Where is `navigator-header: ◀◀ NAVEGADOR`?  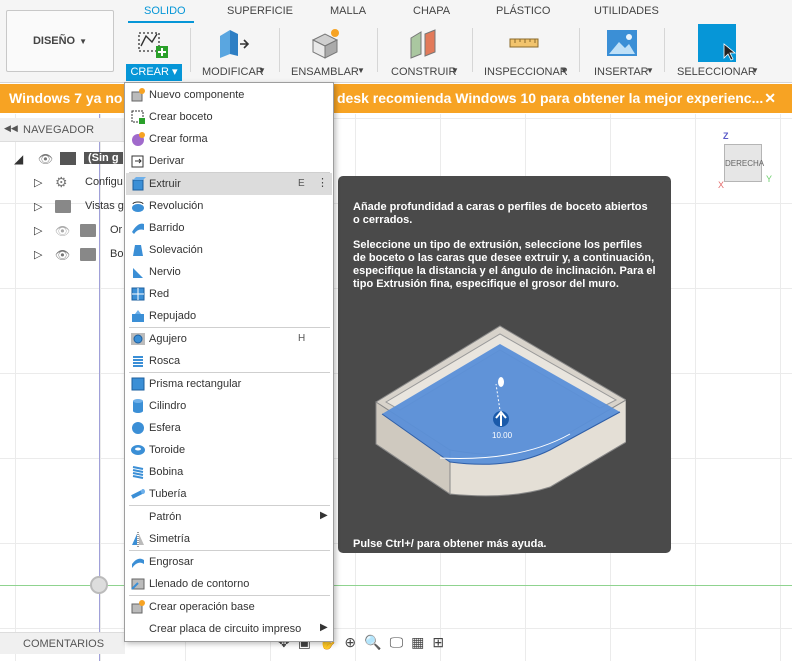 navigator-header: ◀◀ NAVEGADOR is located at coordinates (62, 130).